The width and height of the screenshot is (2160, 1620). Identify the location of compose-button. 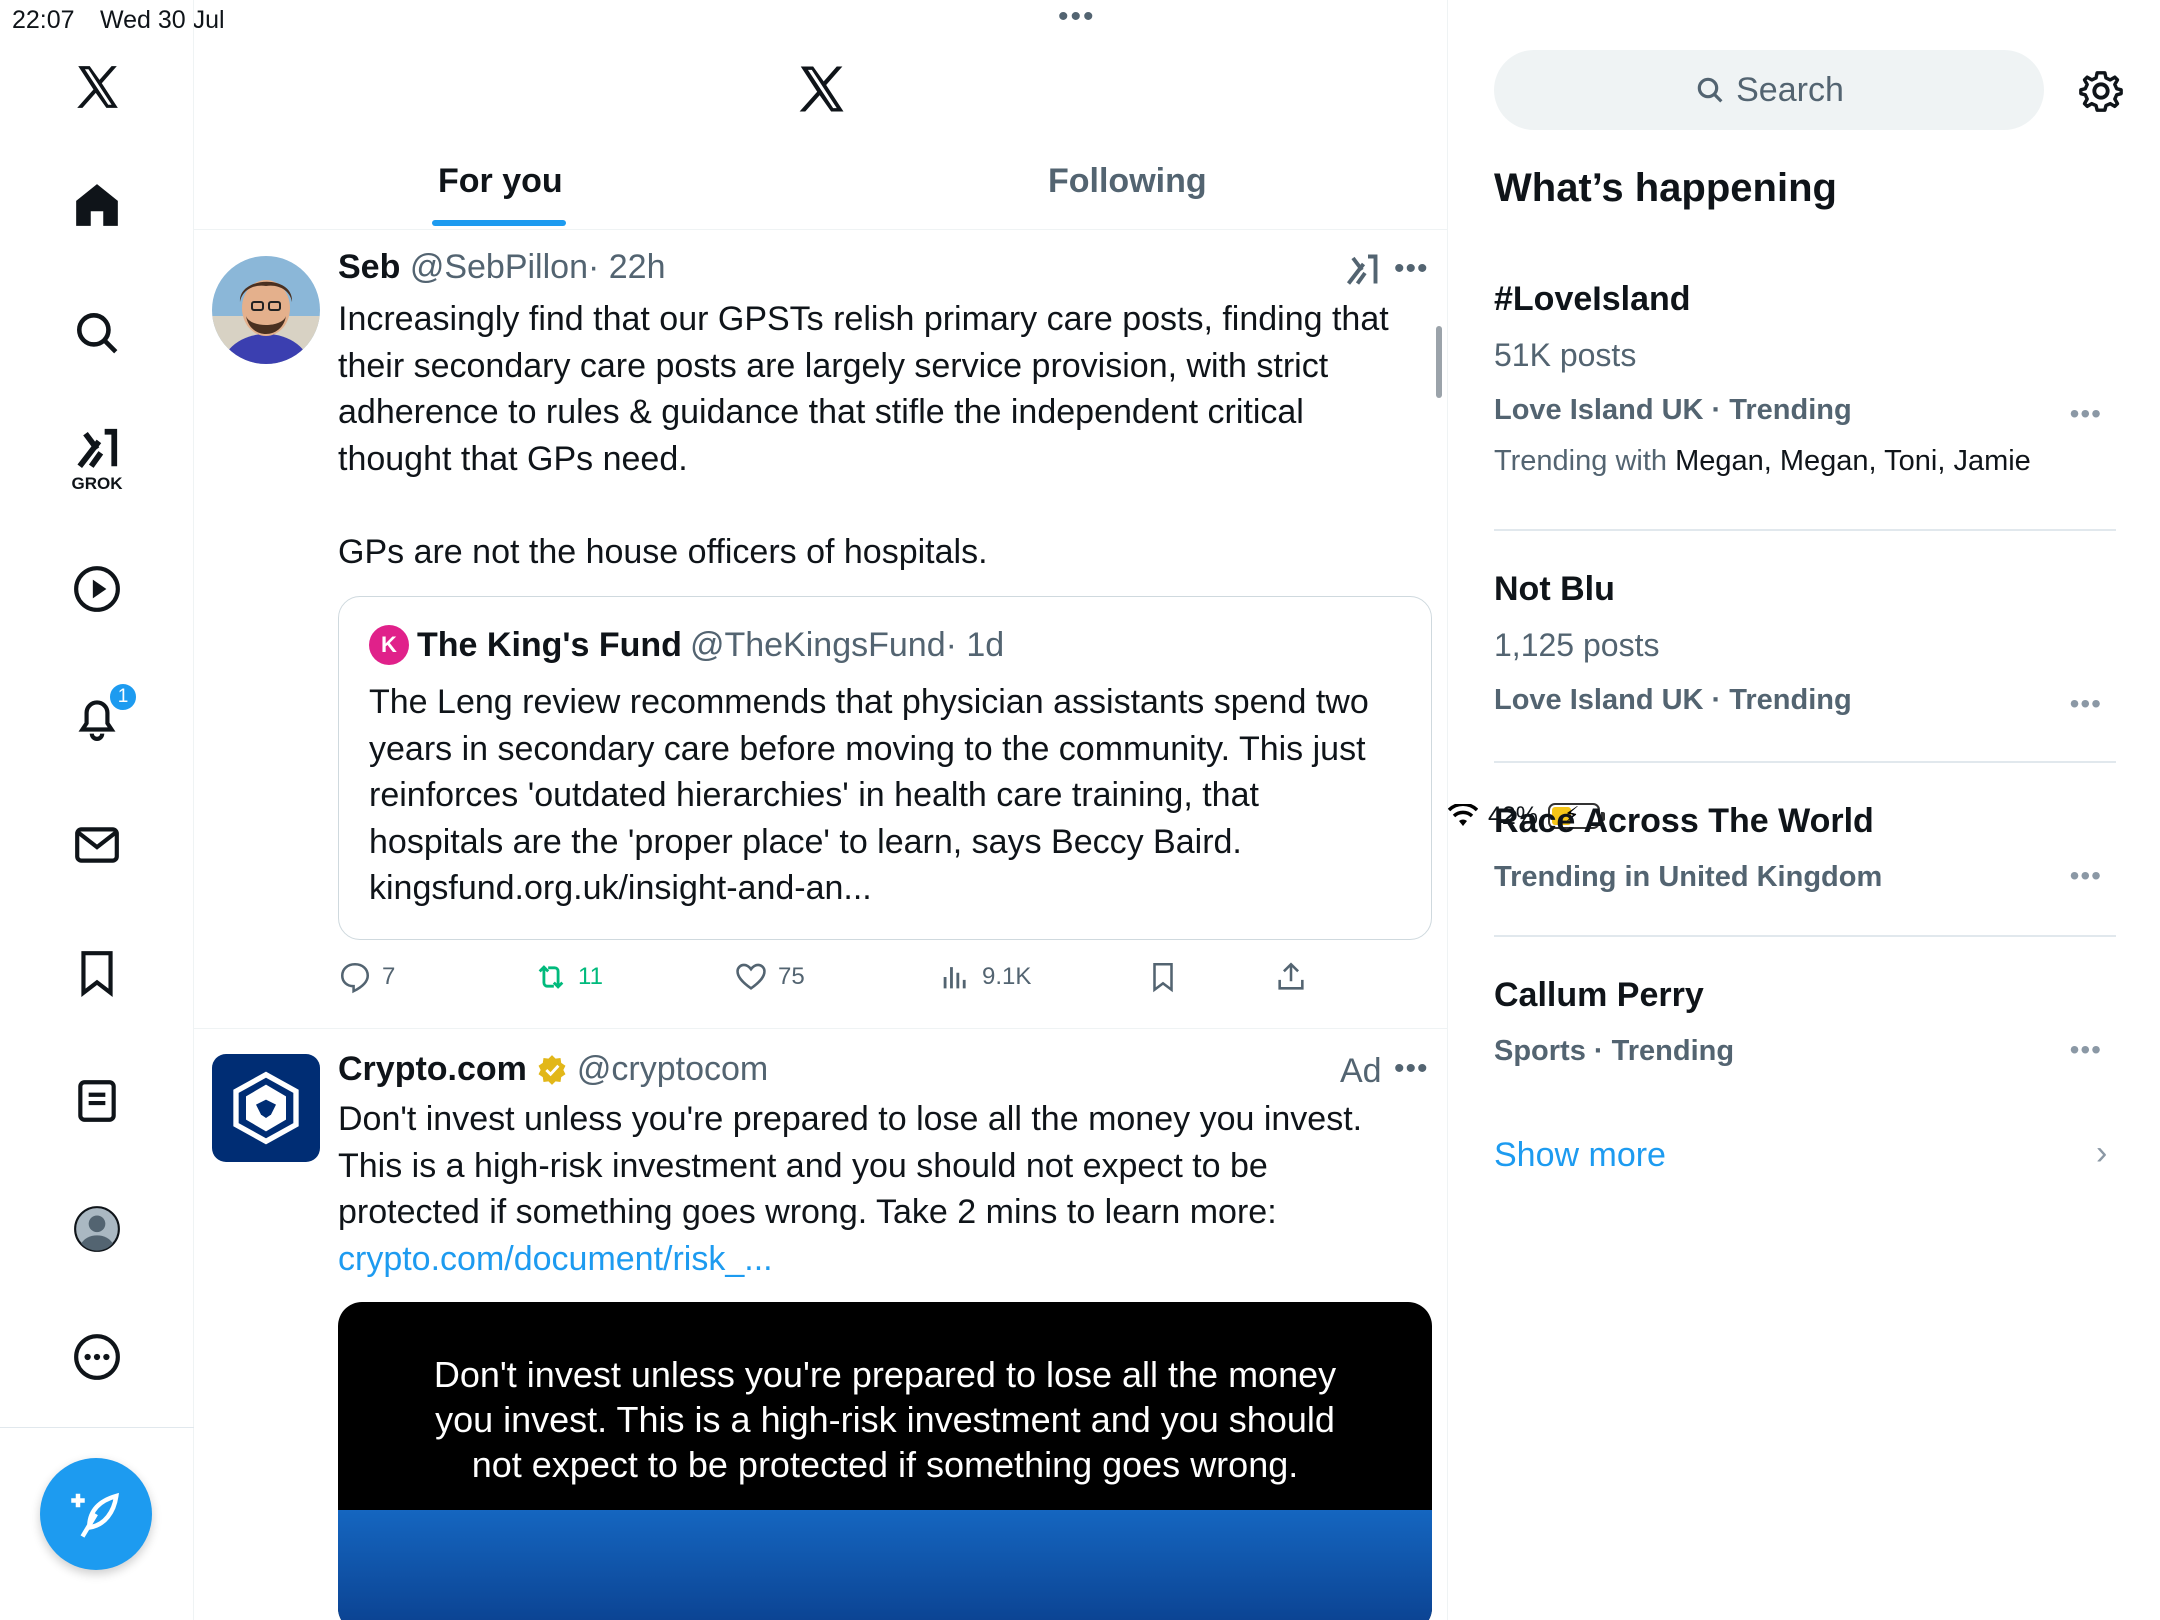
(96, 1514).